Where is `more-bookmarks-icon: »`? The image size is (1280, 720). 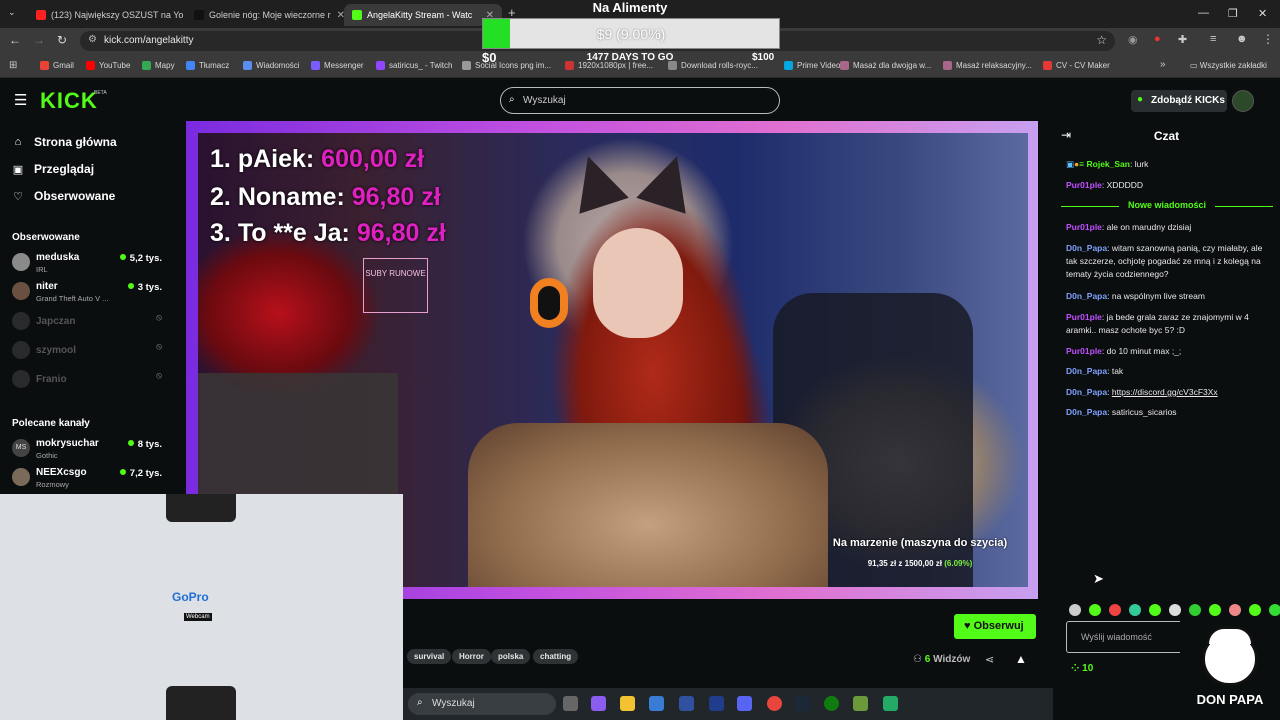 more-bookmarks-icon: » is located at coordinates (1163, 64).